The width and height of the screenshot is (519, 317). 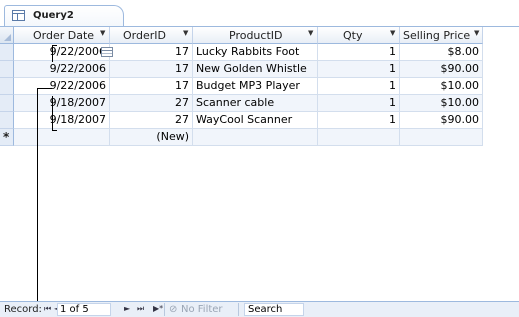 I want to click on new-record-row: * (New), so click(x=241, y=137).